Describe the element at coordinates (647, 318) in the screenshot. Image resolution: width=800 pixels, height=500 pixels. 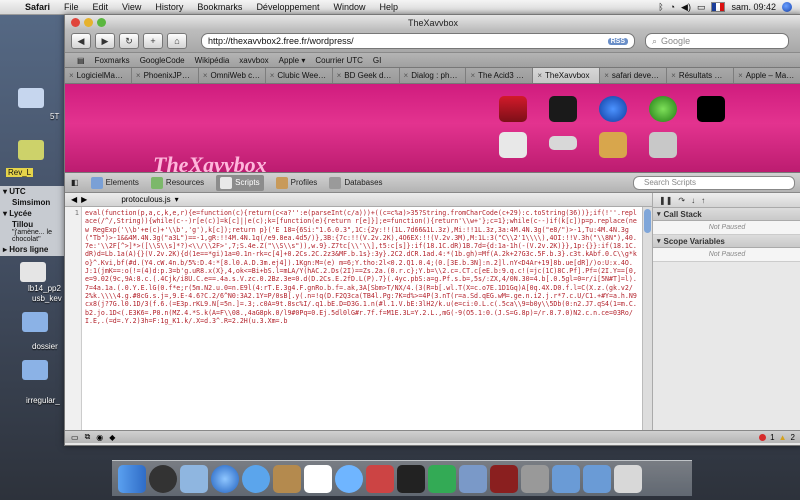
I see `vertical-scrollbar` at that location.